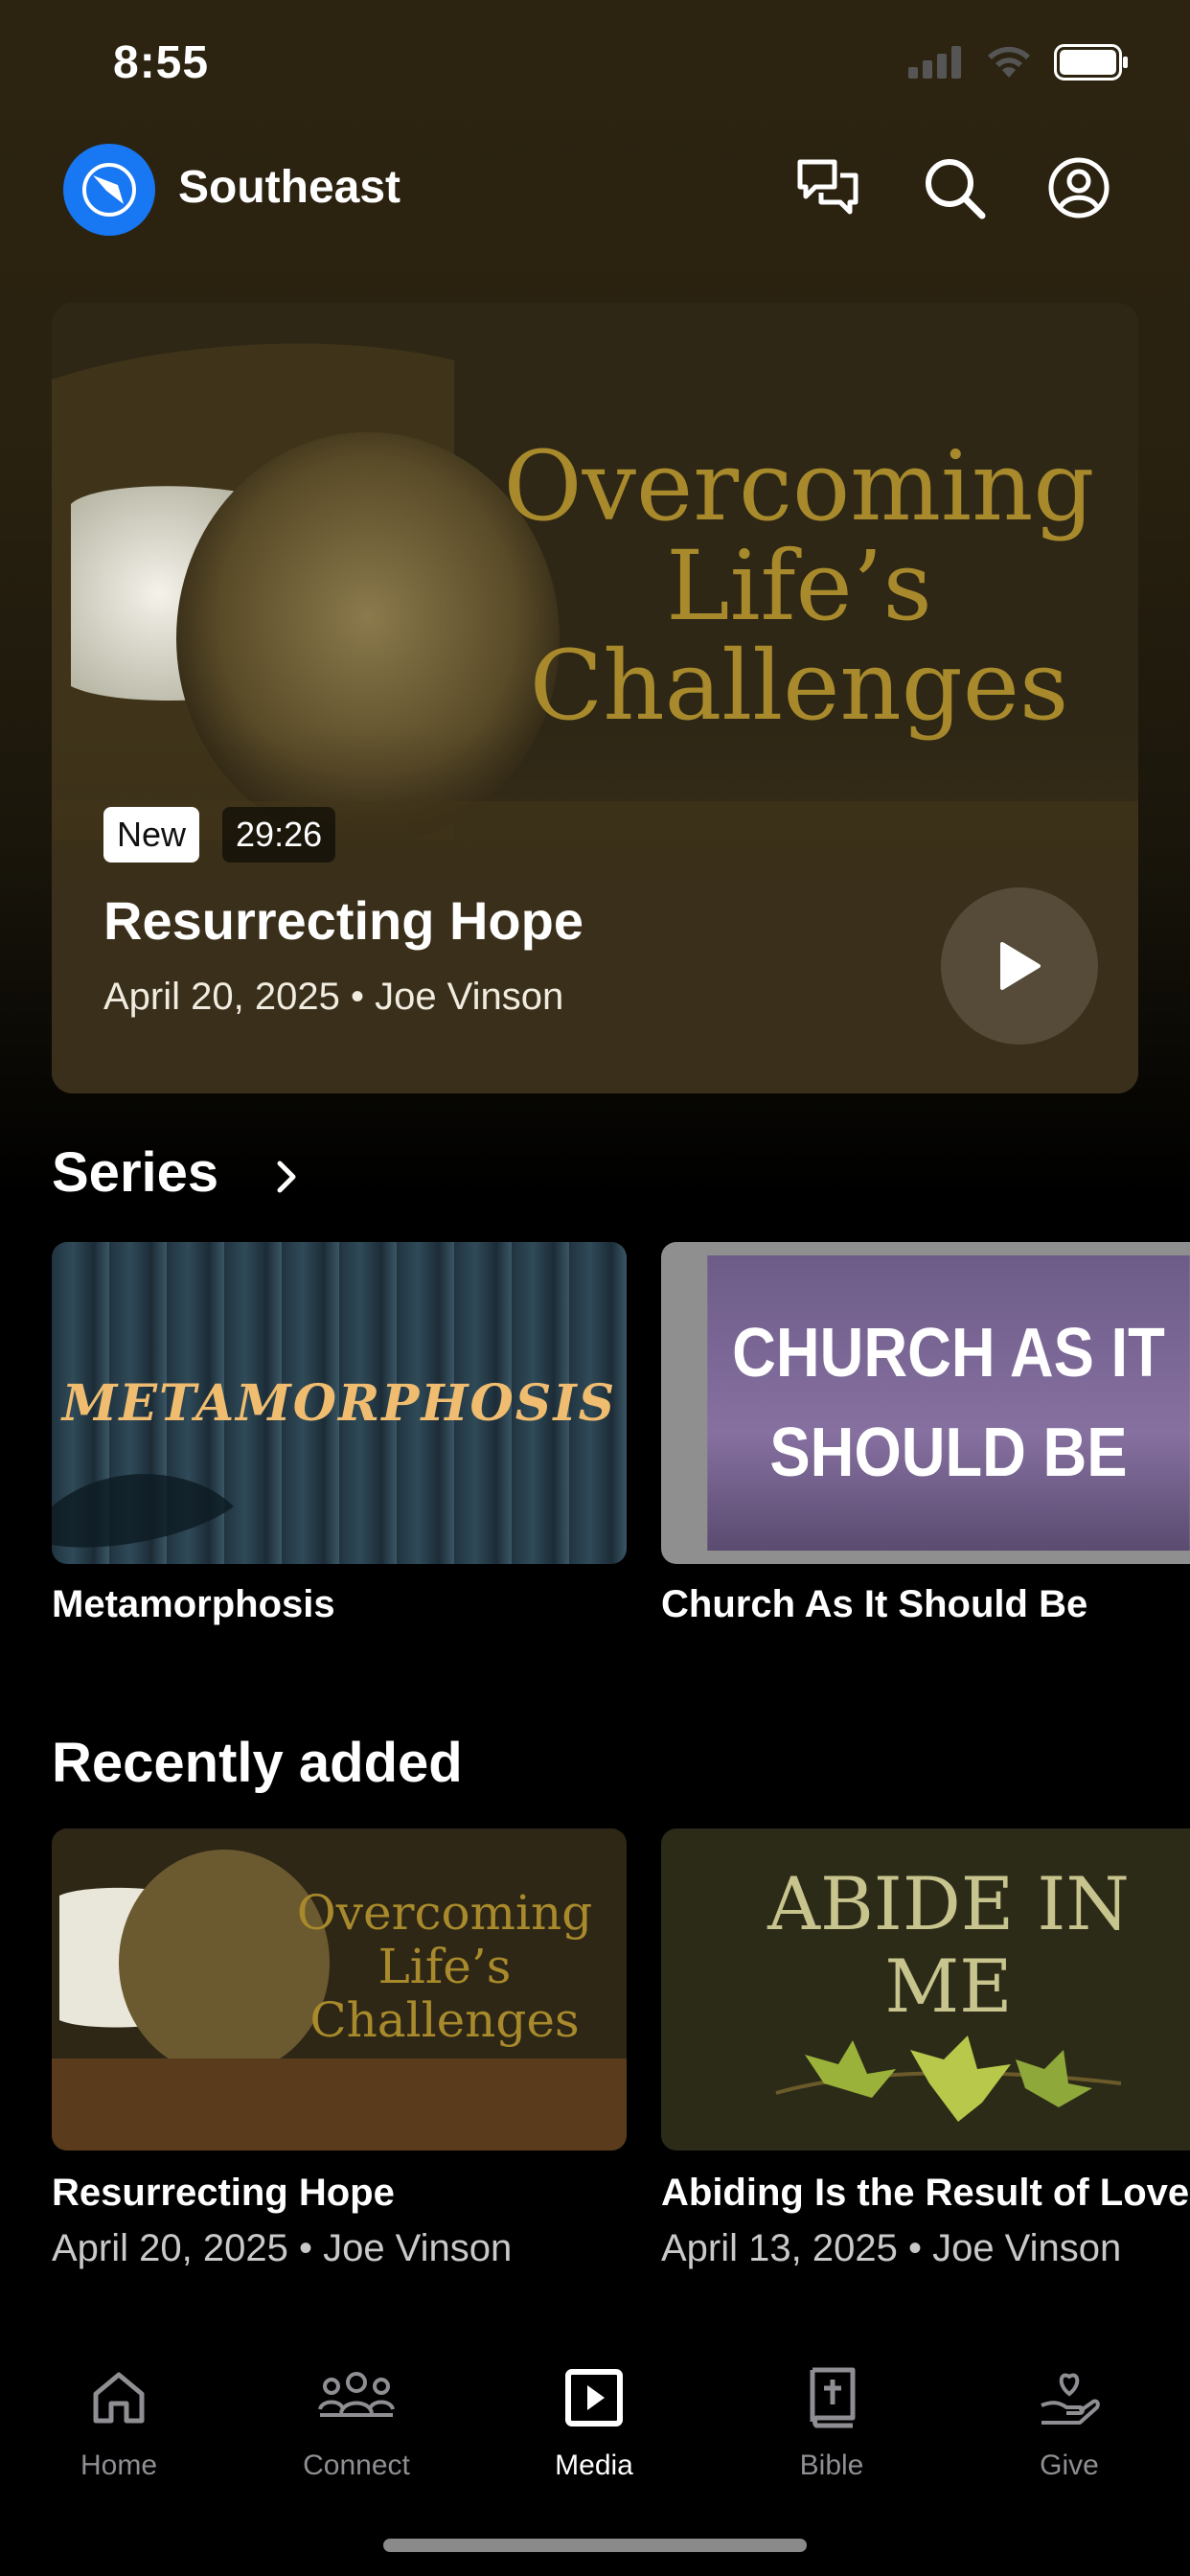 Image resolution: width=1190 pixels, height=2576 pixels. I want to click on tab-media: Media, so click(594, 2420).